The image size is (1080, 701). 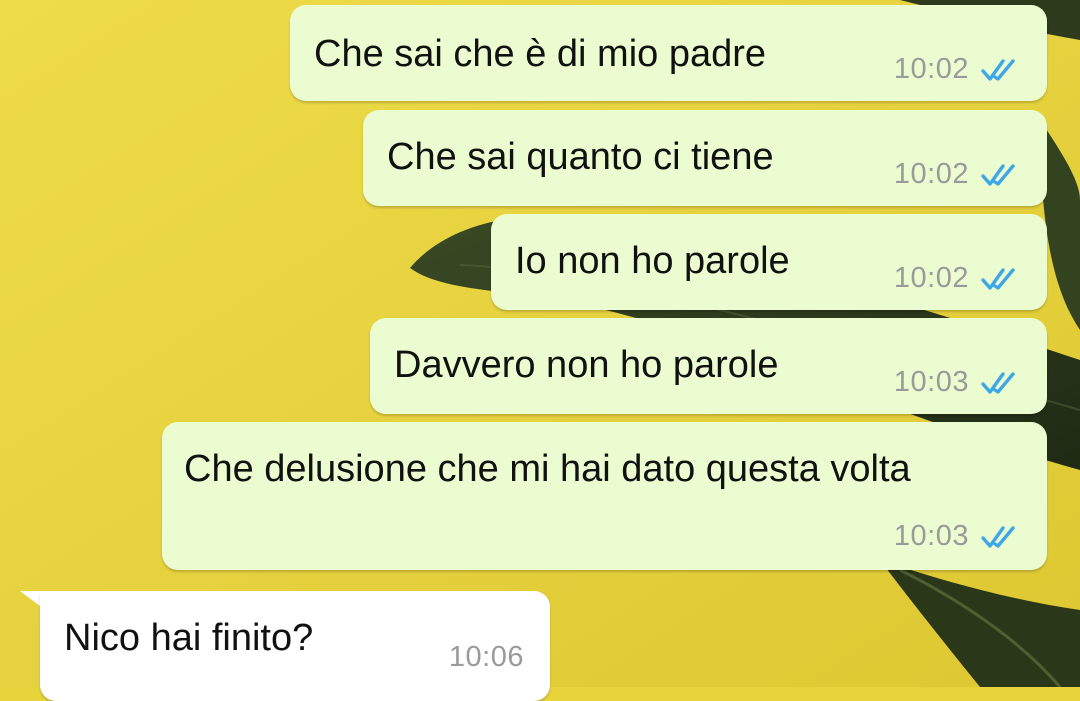 I want to click on message-bubble-outgoing: Che sai quanto ci tiene 10:02, so click(x=705, y=158).